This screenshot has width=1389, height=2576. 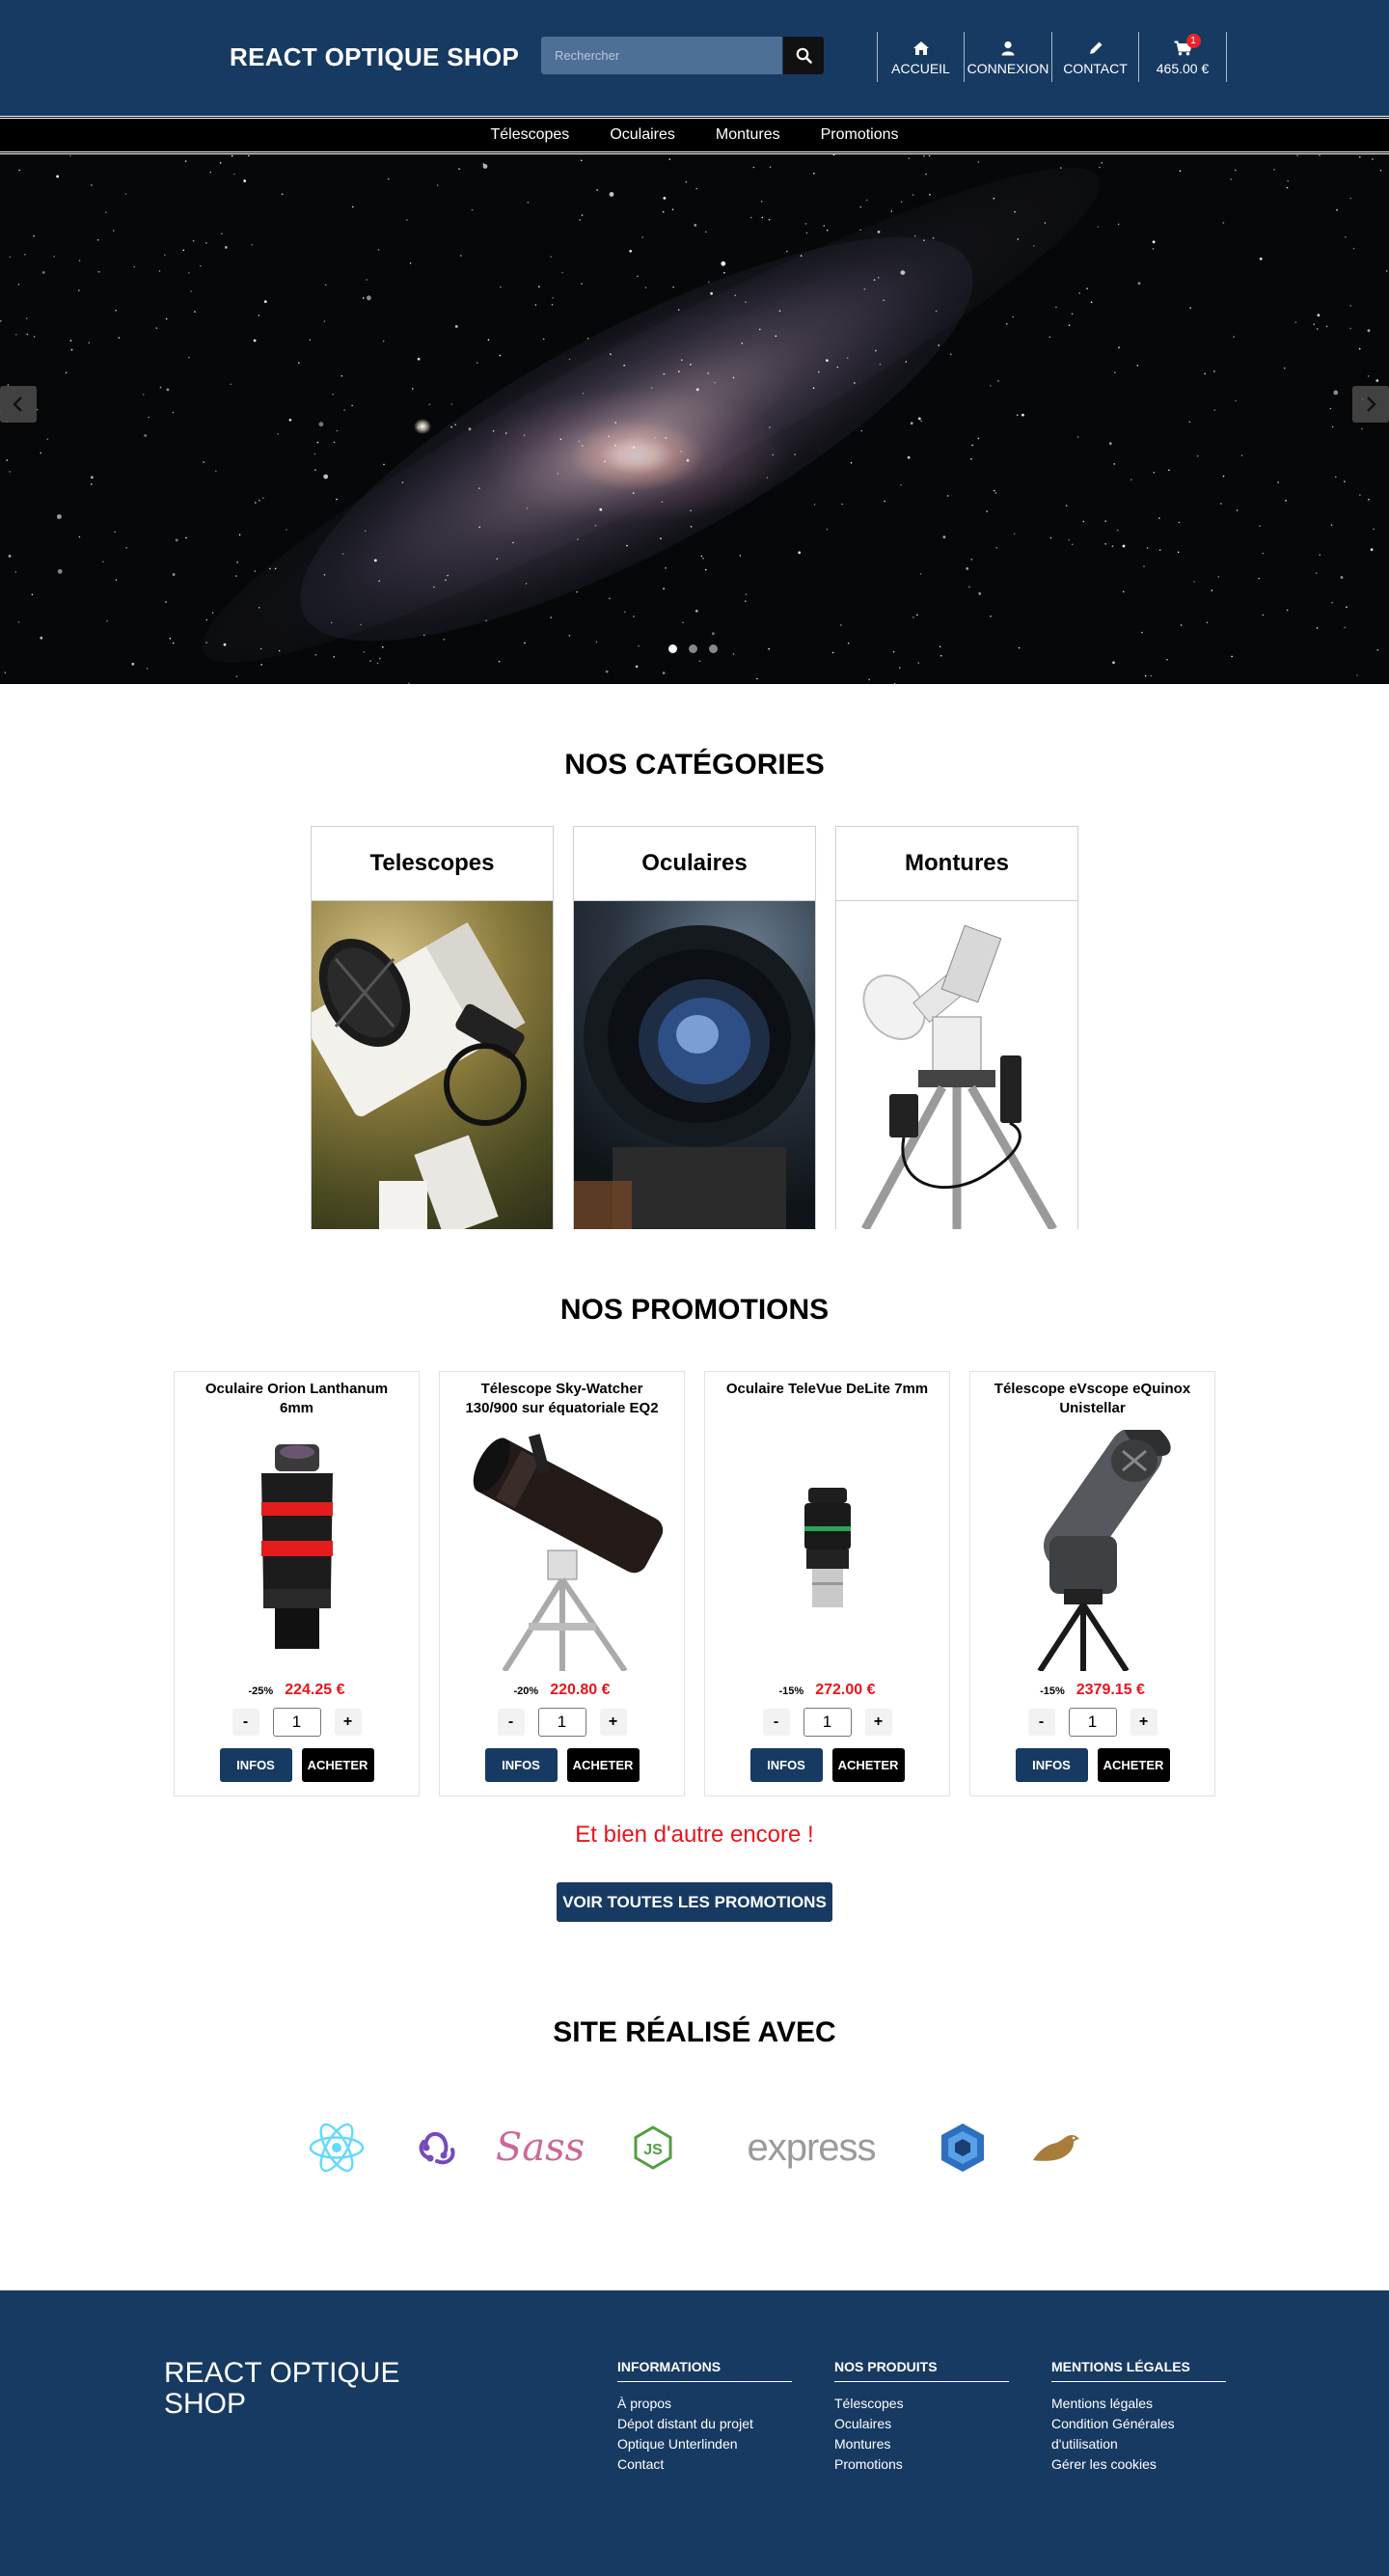 What do you see at coordinates (827, 1390) in the screenshot?
I see `product-name: Oculaire TeleVue DeLite 7mm` at bounding box center [827, 1390].